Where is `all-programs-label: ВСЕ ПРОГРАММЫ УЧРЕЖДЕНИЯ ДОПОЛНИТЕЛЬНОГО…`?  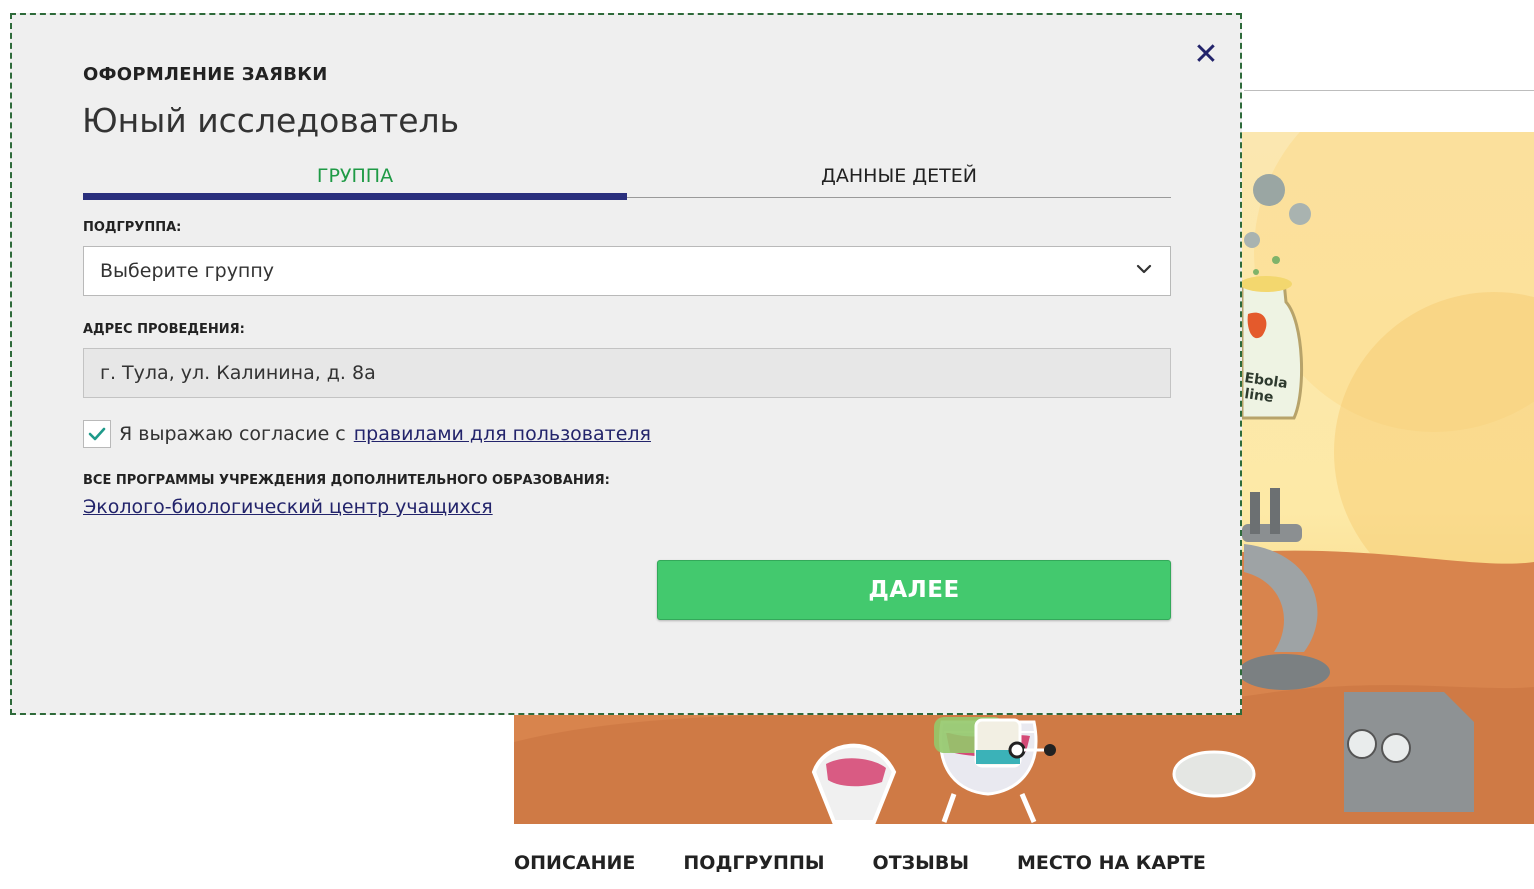 all-programs-label: ВСЕ ПРОГРАММЫ УЧРЕЖДЕНИЯ ДОПОЛНИТЕЛЬНОГО… is located at coordinates (346, 480).